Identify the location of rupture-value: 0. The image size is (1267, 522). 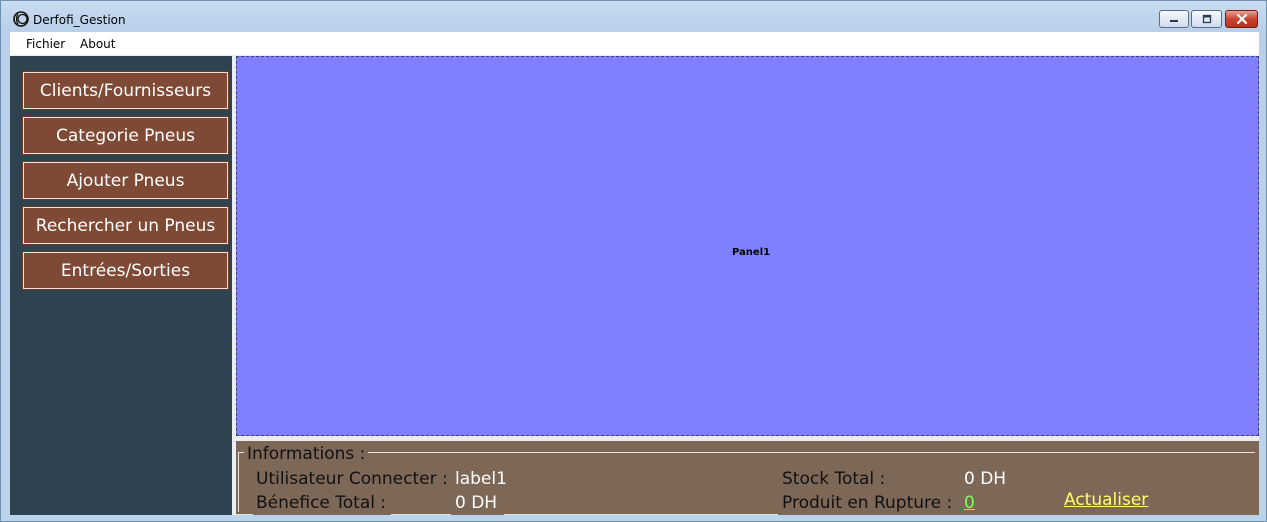
(969, 503).